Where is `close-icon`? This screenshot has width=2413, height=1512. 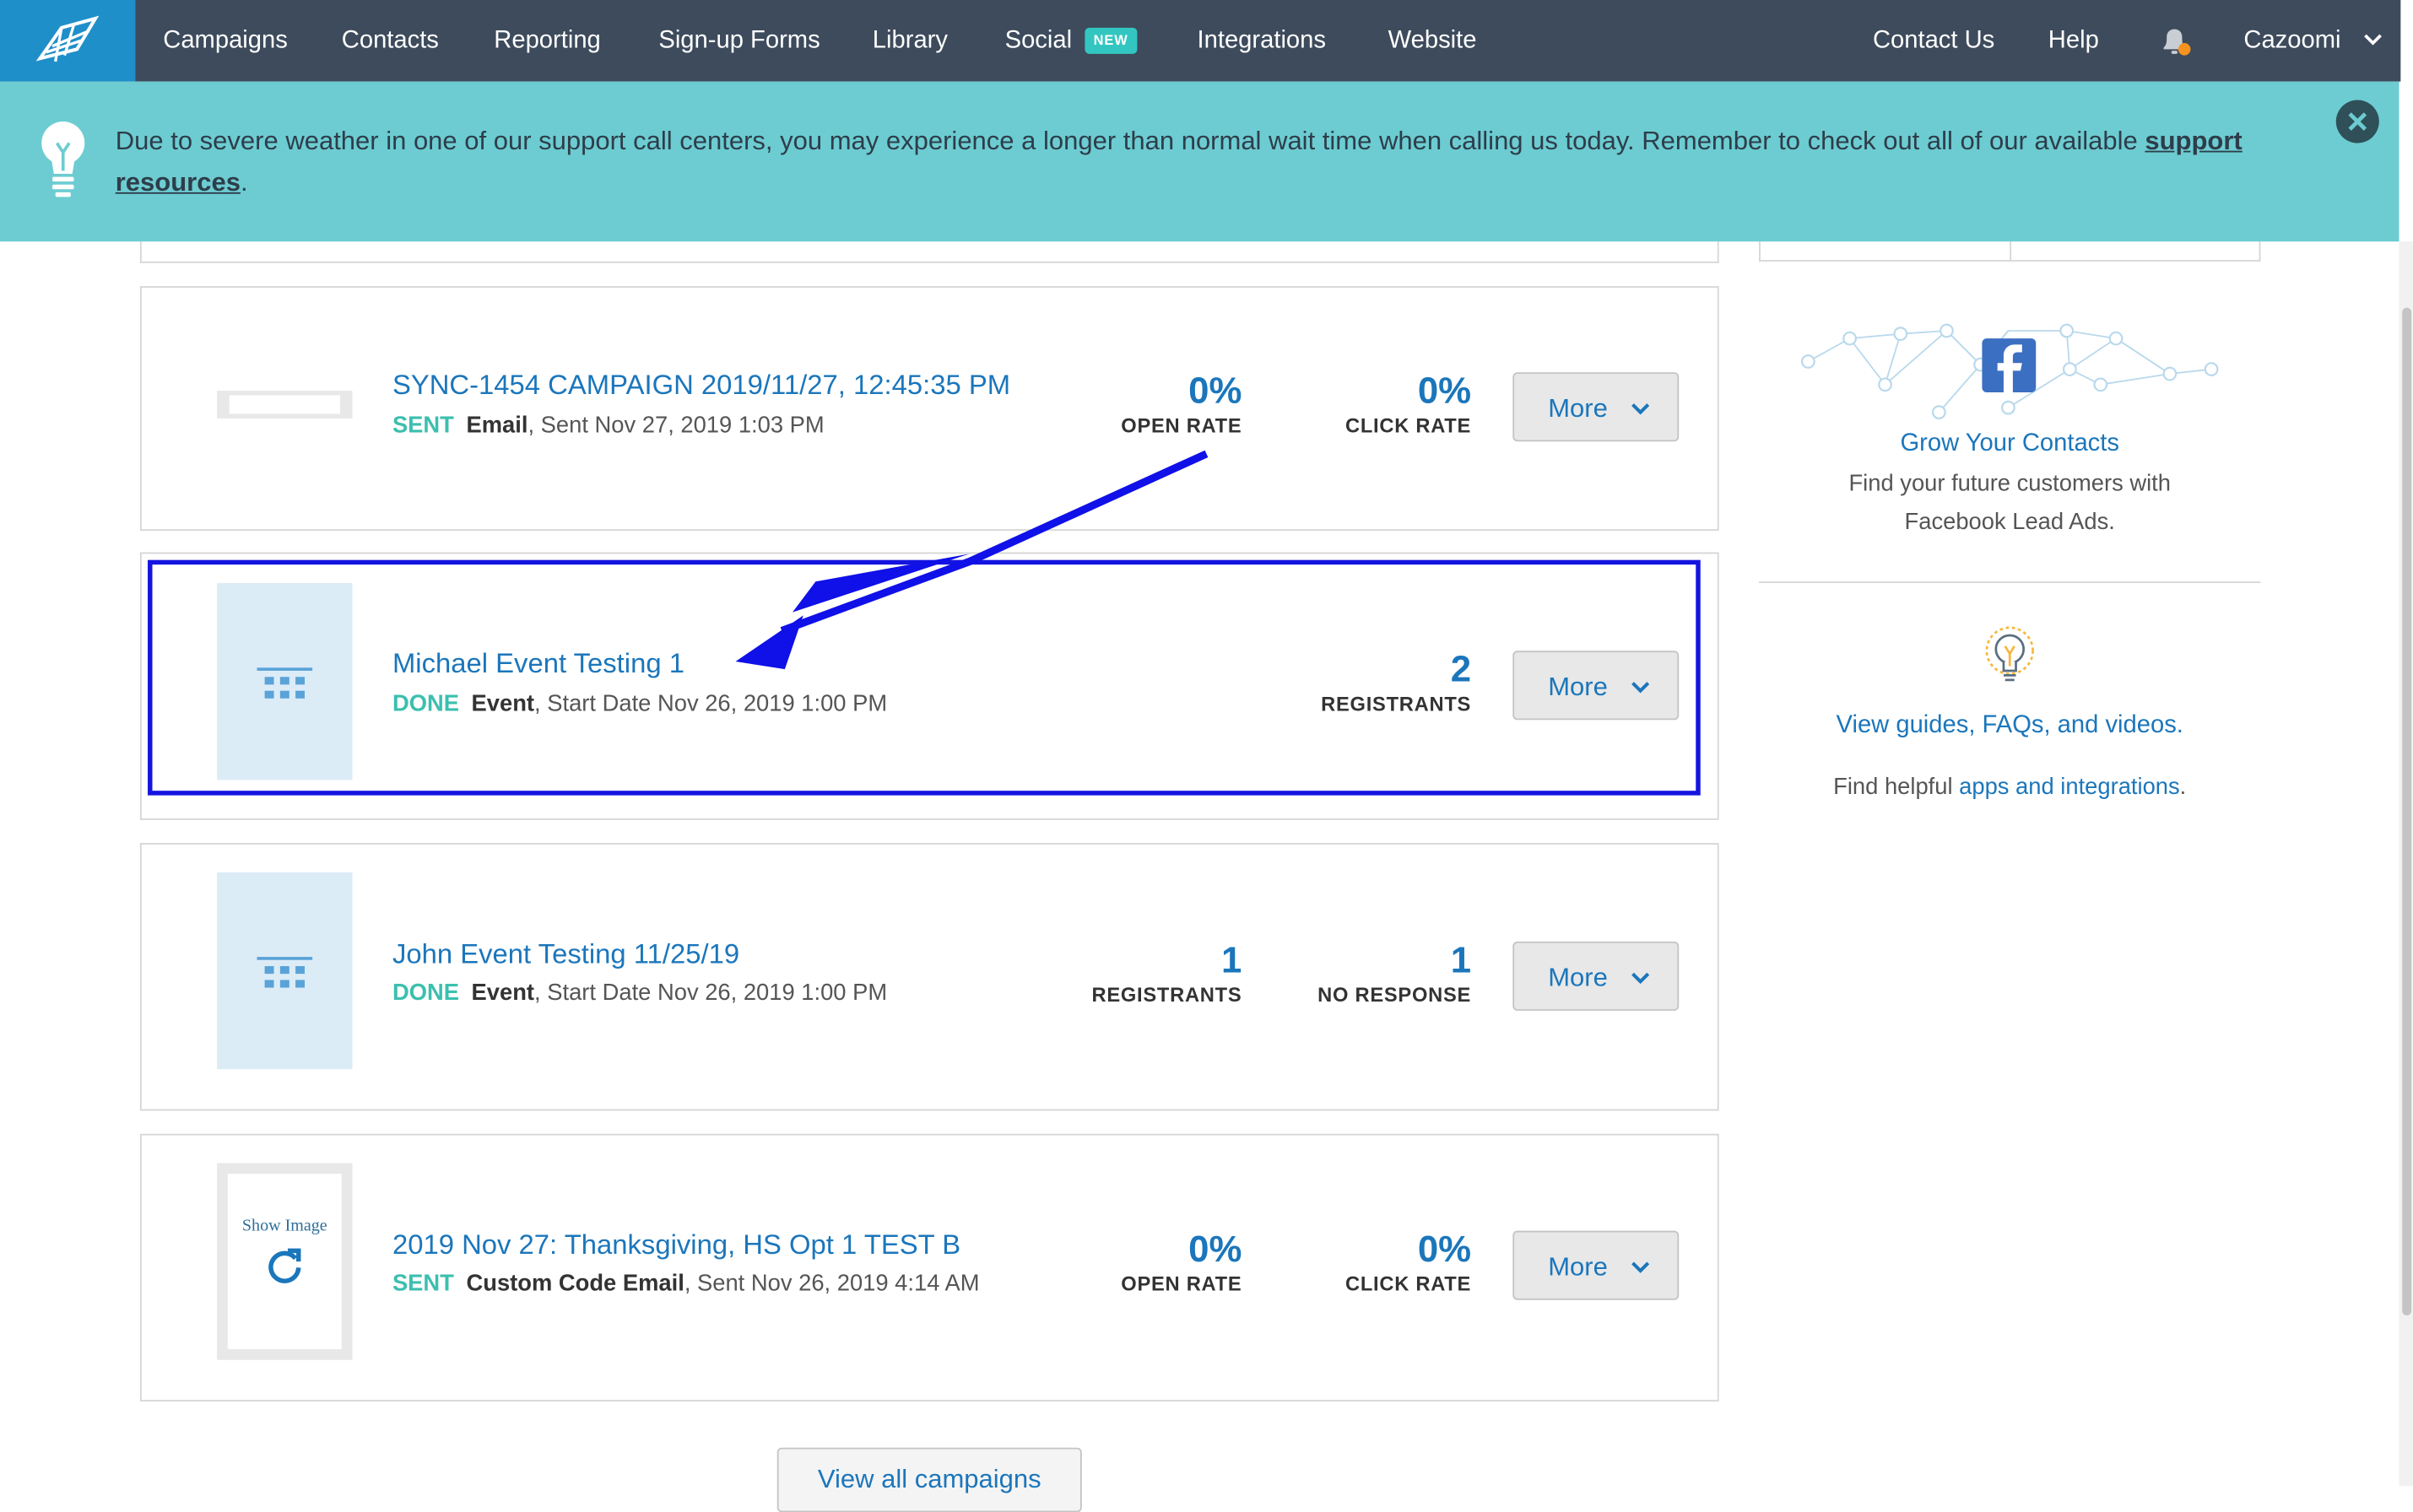 close-icon is located at coordinates (2357, 121).